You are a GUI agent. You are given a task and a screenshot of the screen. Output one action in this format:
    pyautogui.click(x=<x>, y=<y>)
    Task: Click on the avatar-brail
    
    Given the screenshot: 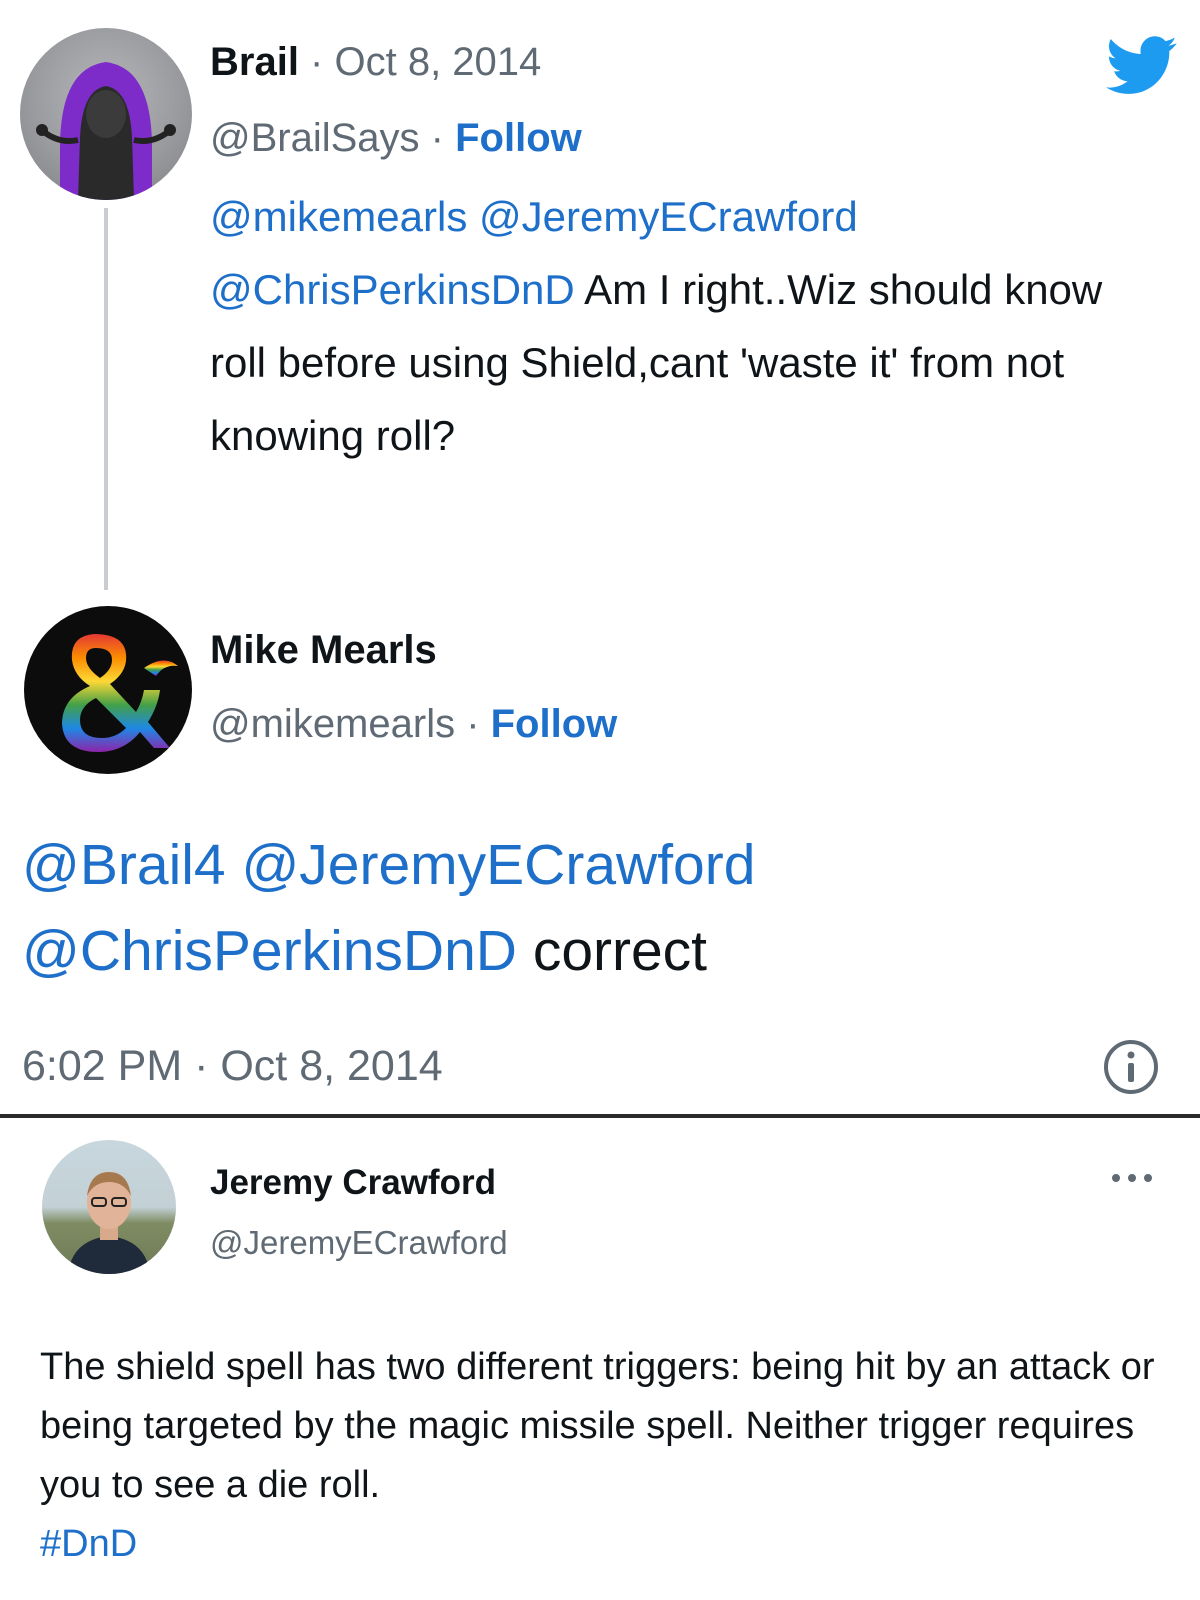 What is the action you would take?
    pyautogui.click(x=106, y=114)
    